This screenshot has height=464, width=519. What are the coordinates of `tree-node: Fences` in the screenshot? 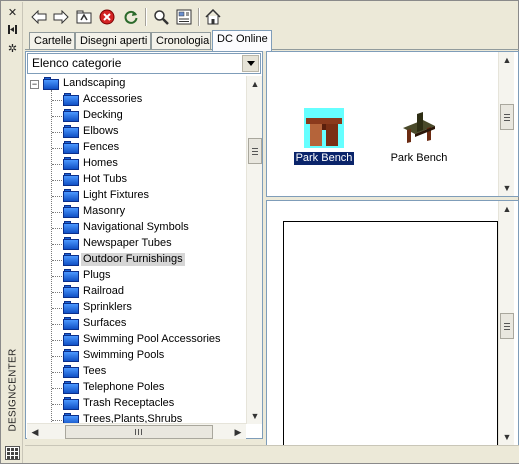 It's located at (136, 148).